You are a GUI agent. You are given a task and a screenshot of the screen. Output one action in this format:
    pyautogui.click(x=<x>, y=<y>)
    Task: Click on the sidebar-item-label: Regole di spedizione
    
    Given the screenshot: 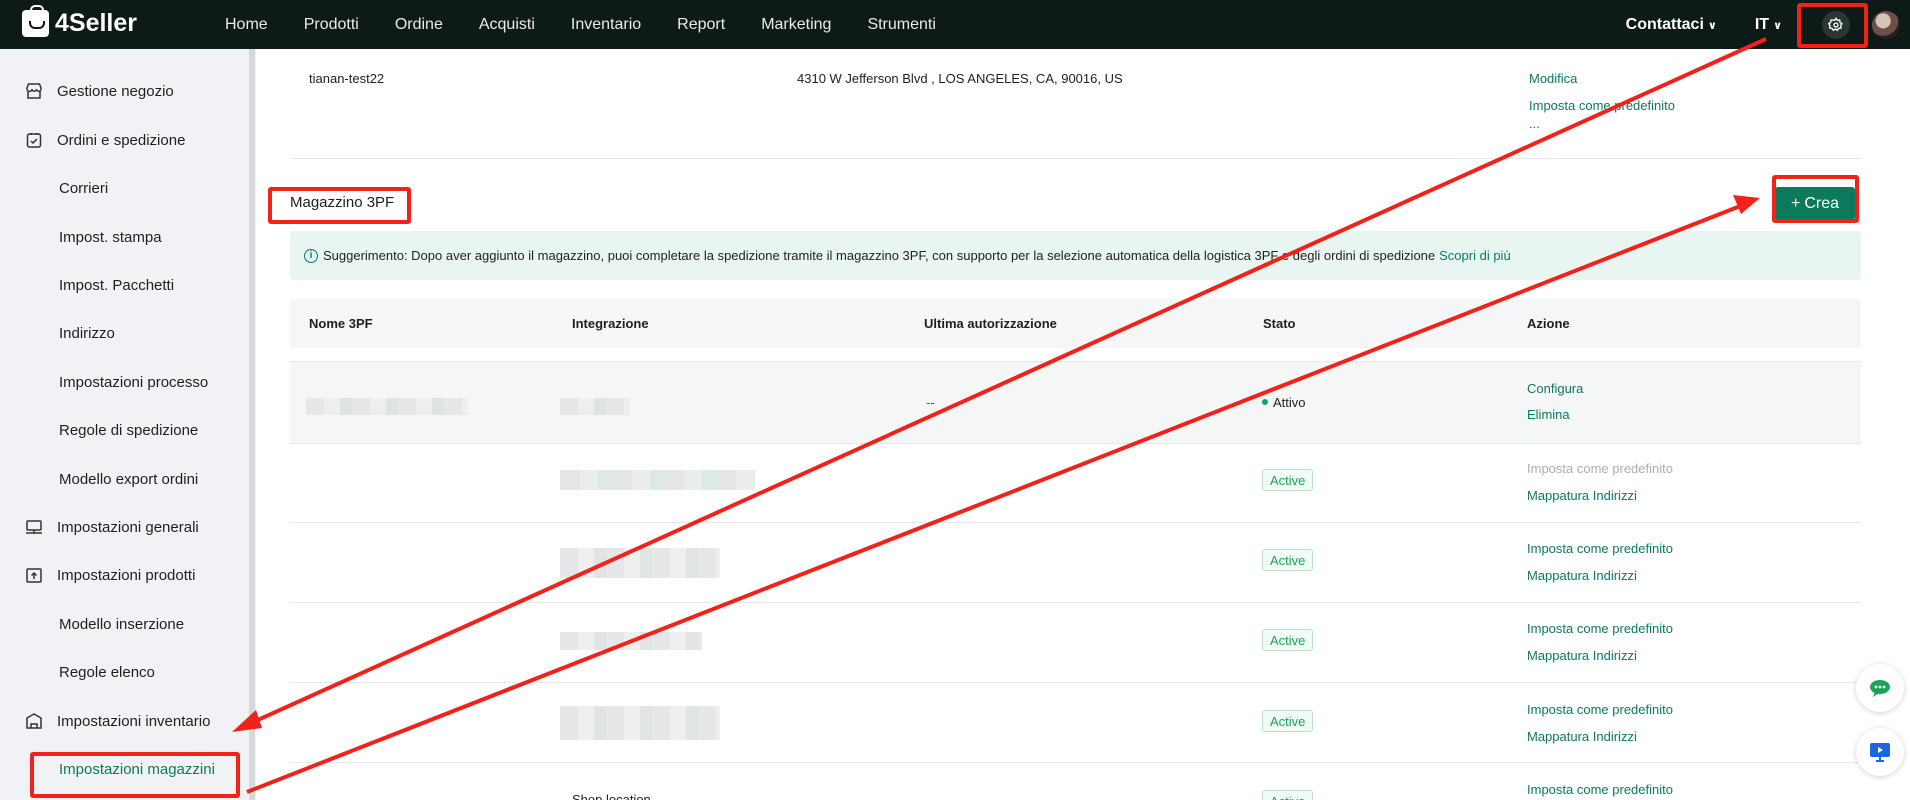 What is the action you would take?
    pyautogui.click(x=129, y=430)
    